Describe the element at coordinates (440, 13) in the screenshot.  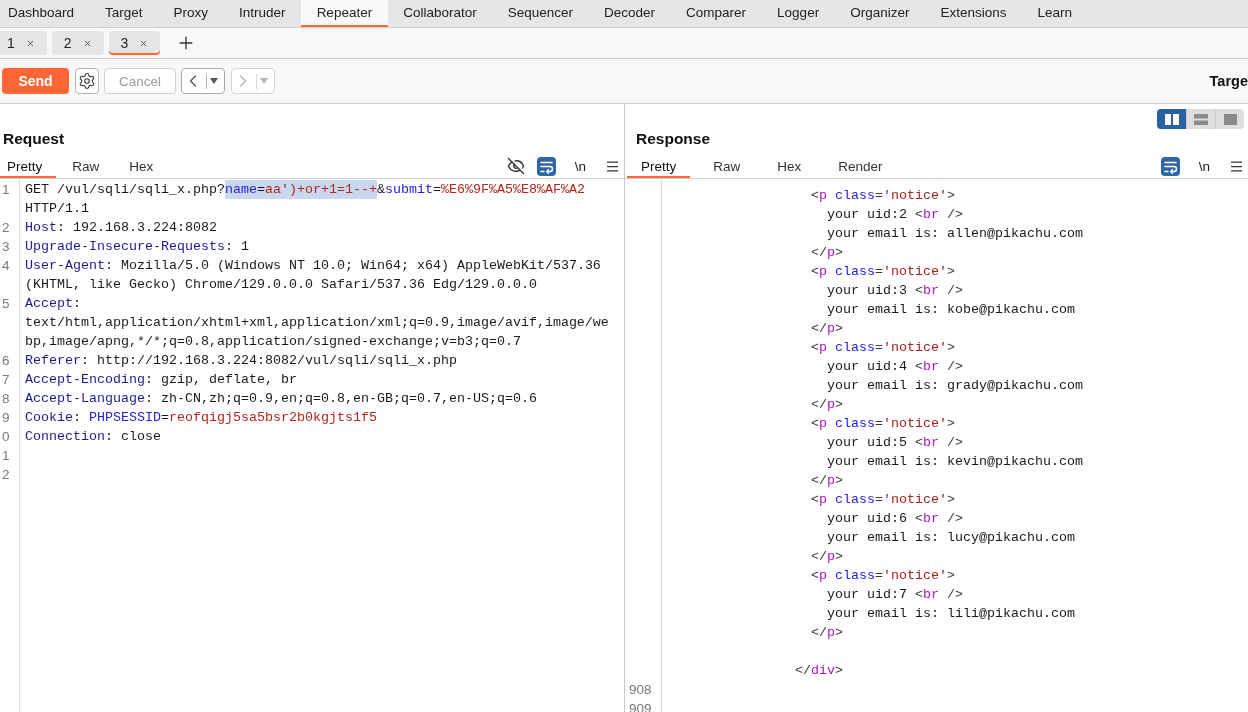
I see `nav-tab: Collaborator` at that location.